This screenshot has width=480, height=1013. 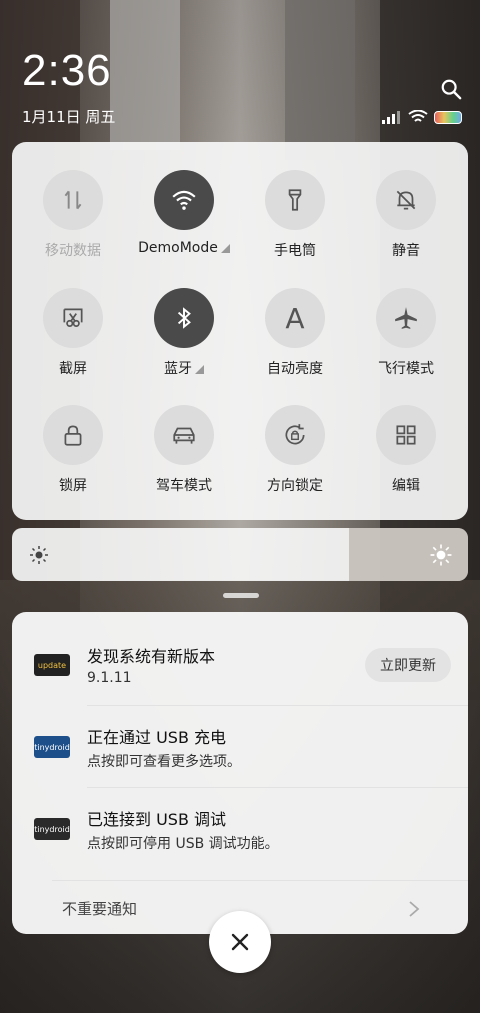 I want to click on tile-mobile-data: 移动数据, so click(x=73, y=215).